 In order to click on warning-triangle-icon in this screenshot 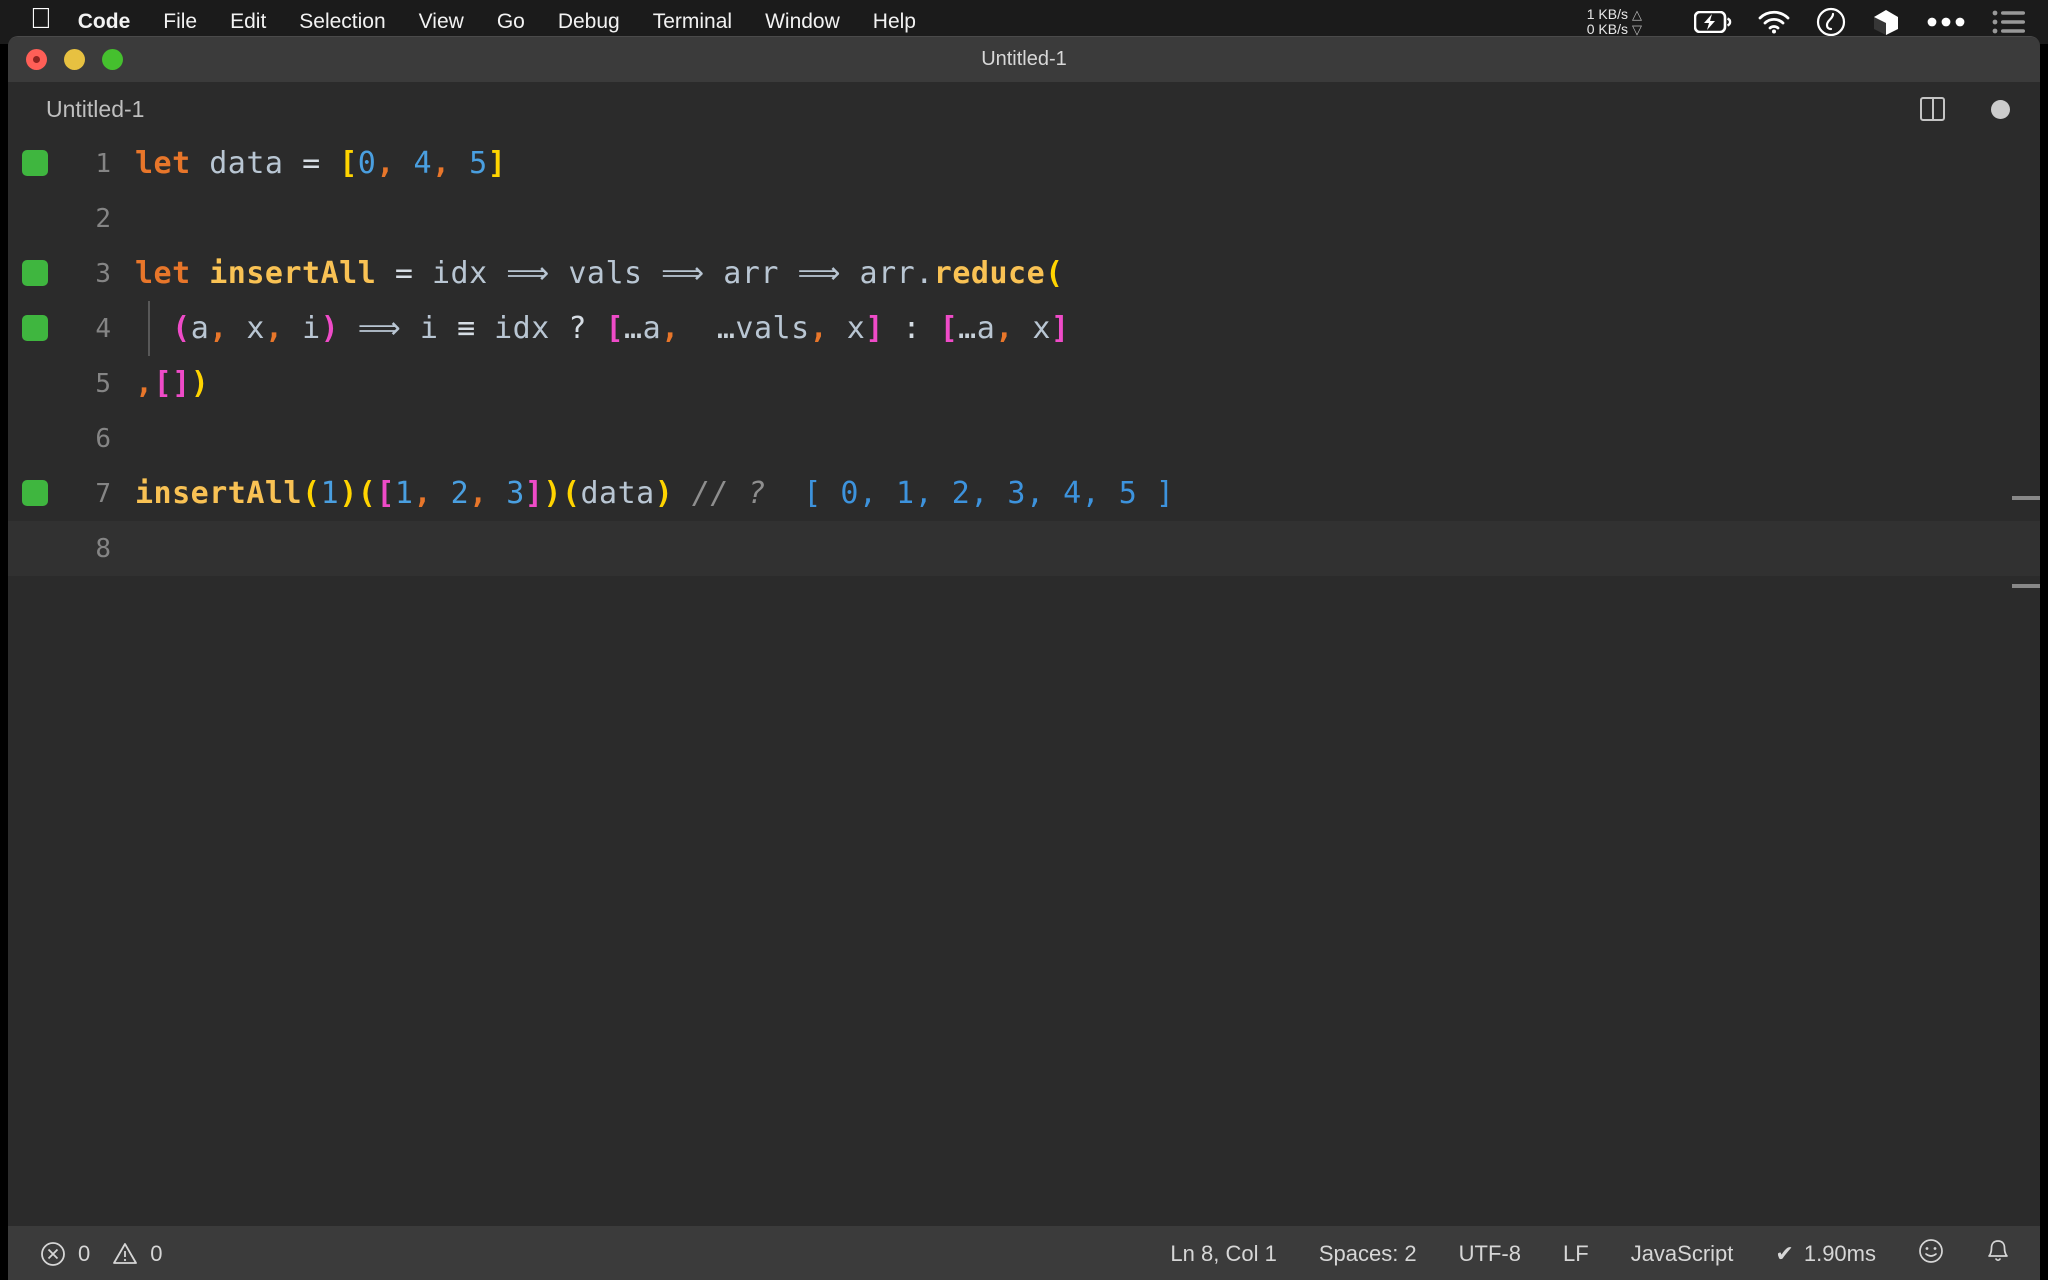, I will do `click(125, 1254)`.